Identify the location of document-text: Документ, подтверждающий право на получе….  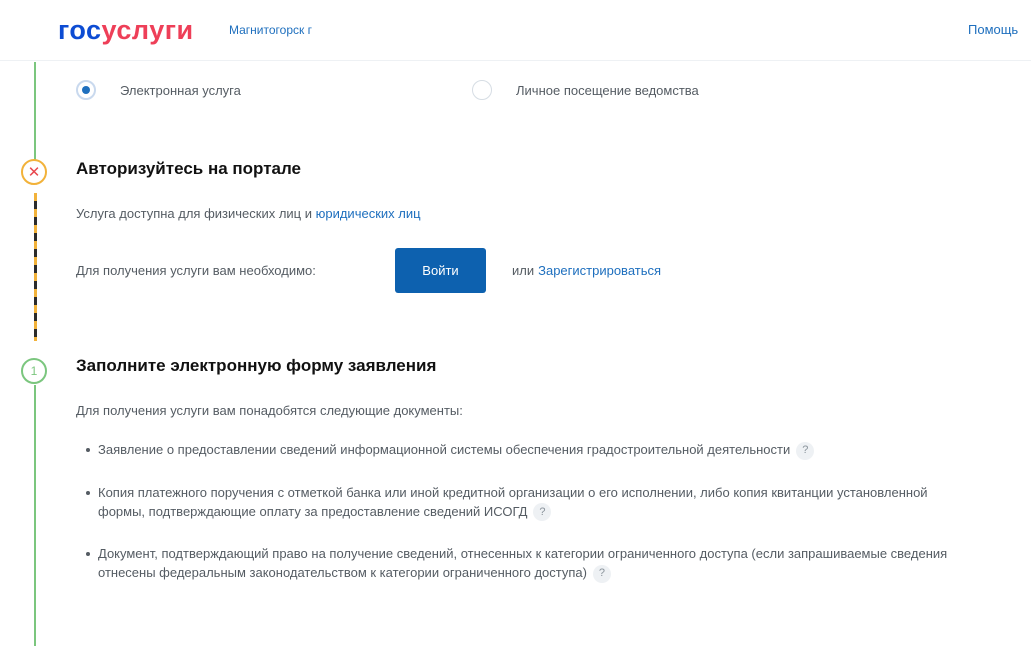
(523, 563).